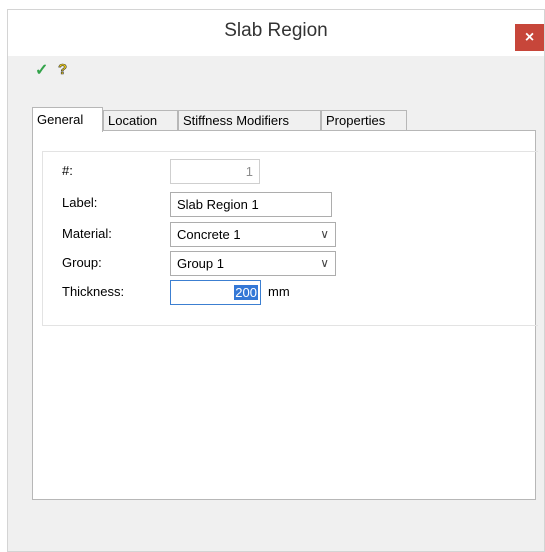 The image size is (545, 552). Describe the element at coordinates (200, 263) in the screenshot. I see `group-value: Group 1` at that location.